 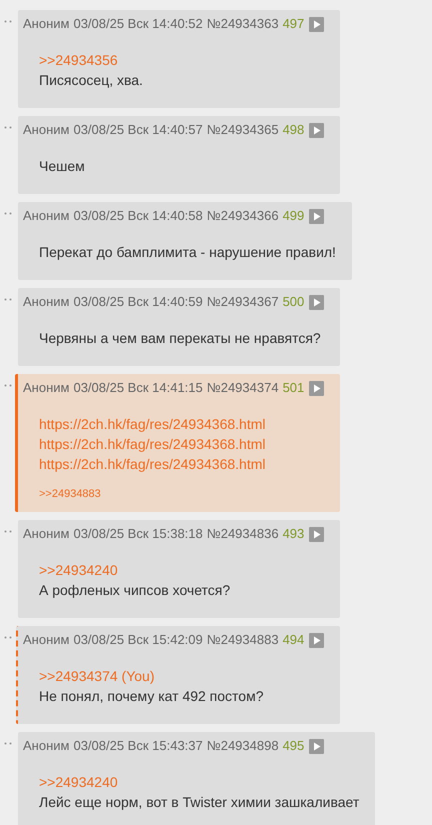 I want to click on post-number: №24934365, so click(x=242, y=130).